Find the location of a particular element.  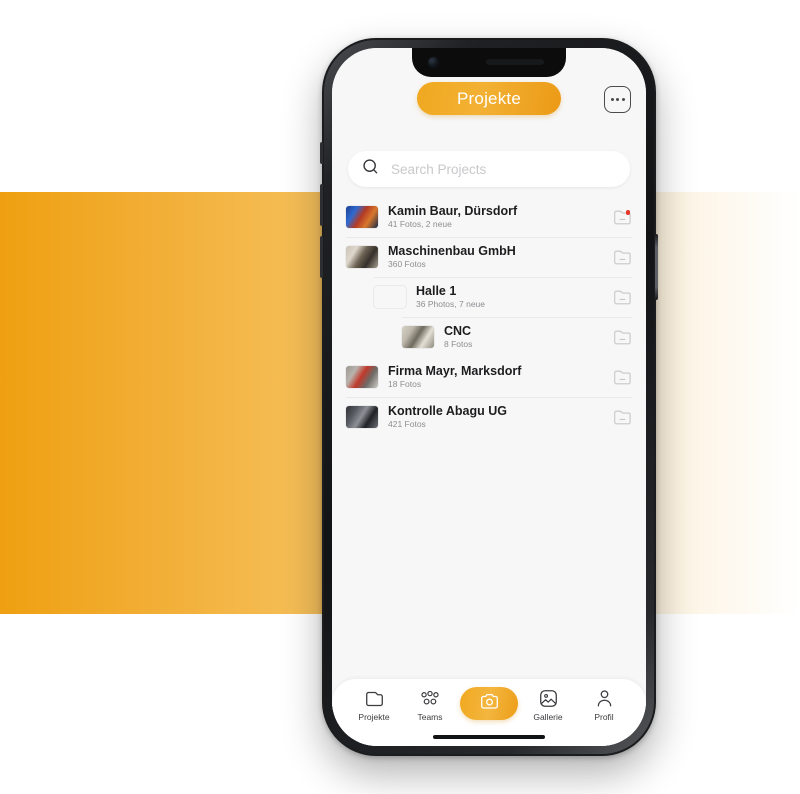

project-subtitle: 421 Fotos is located at coordinates (407, 424).